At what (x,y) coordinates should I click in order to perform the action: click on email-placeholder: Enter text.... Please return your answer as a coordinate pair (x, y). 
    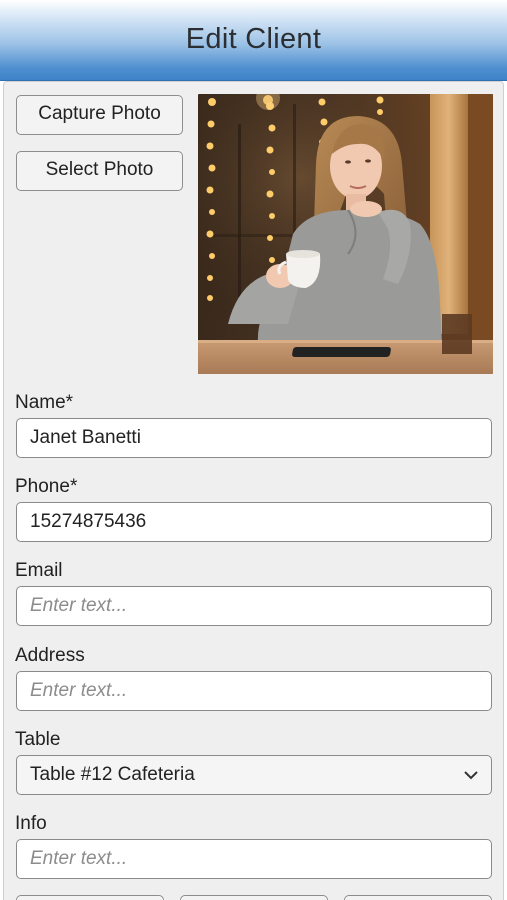
    Looking at the image, I should click on (79, 605).